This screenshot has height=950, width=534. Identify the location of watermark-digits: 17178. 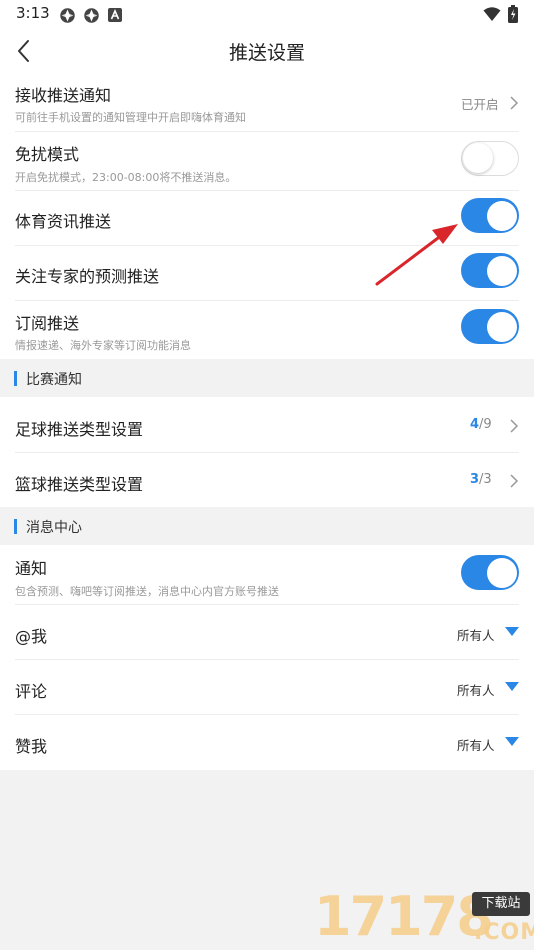
(404, 916).